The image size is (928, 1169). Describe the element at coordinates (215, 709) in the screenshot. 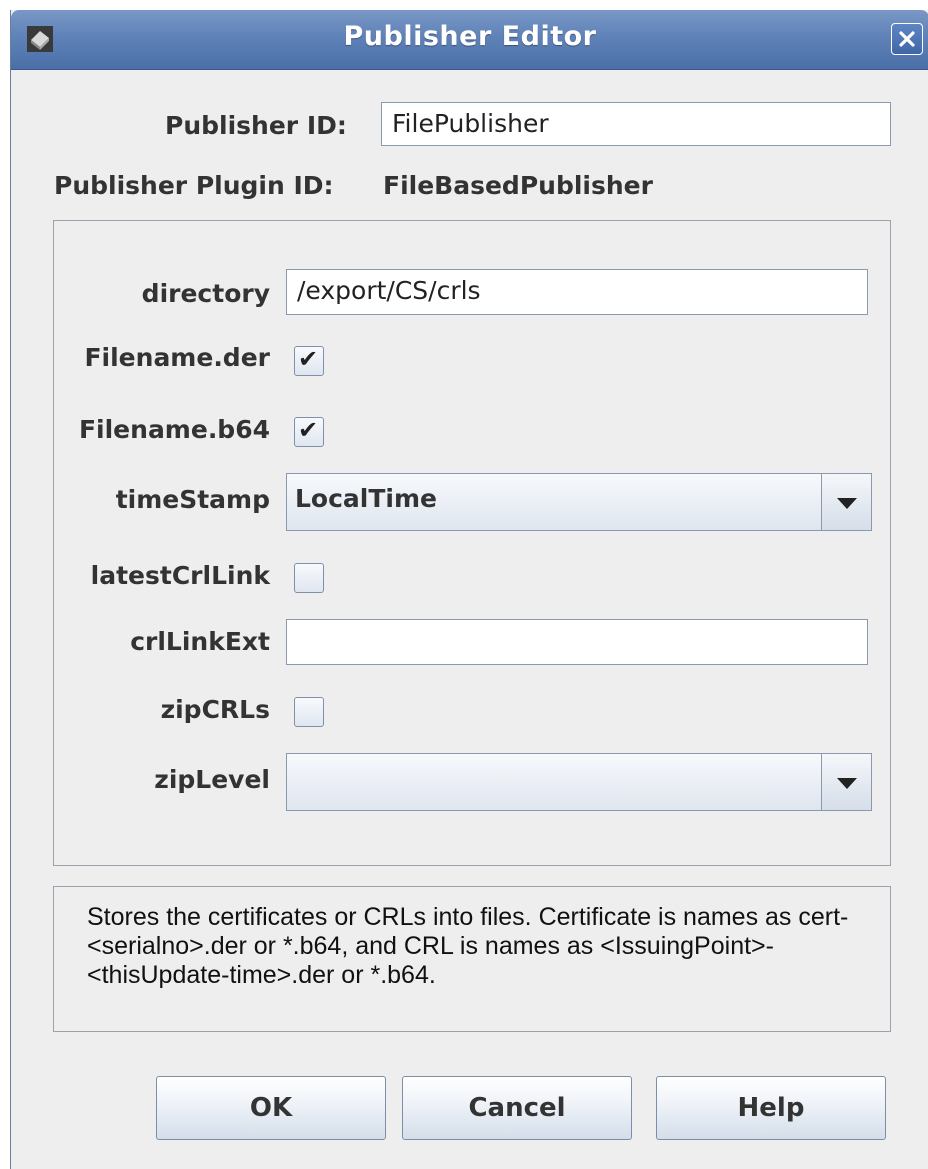

I see `zip-crls-label: zipCRLs` at that location.